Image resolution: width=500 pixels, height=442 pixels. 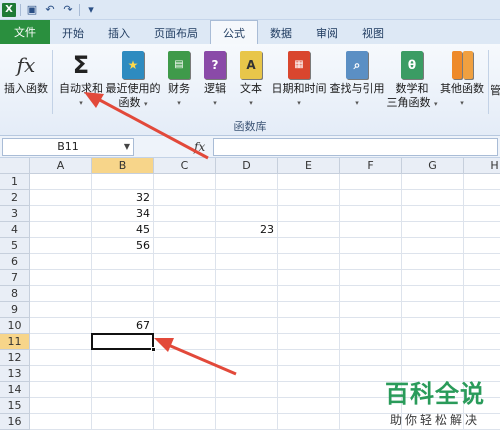 What do you see at coordinates (247, 198) in the screenshot?
I see `cell-d2` at bounding box center [247, 198].